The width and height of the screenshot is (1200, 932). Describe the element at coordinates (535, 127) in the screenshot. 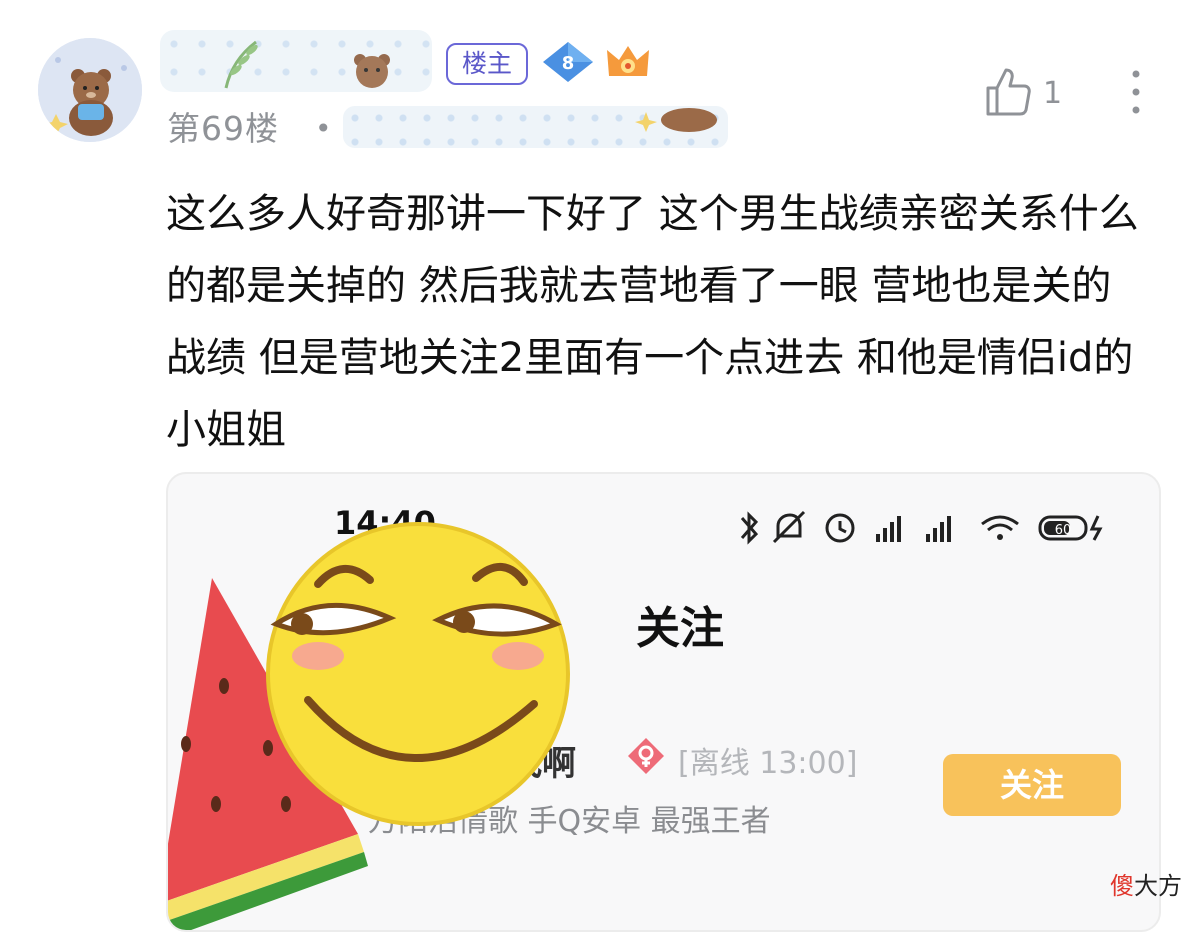

I see `title-banner` at that location.